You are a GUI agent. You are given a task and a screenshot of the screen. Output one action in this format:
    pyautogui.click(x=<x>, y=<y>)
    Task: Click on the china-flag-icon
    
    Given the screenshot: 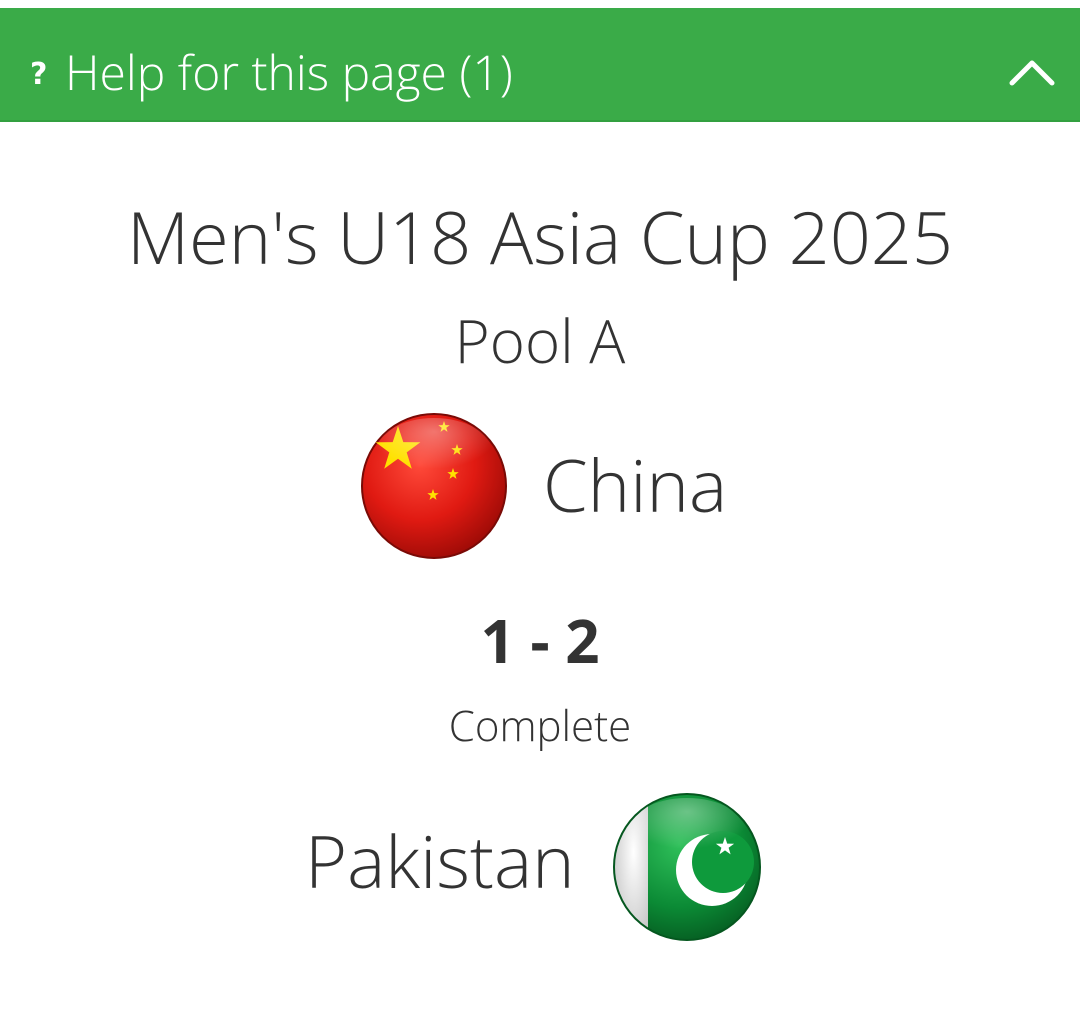 What is the action you would take?
    pyautogui.click(x=434, y=486)
    